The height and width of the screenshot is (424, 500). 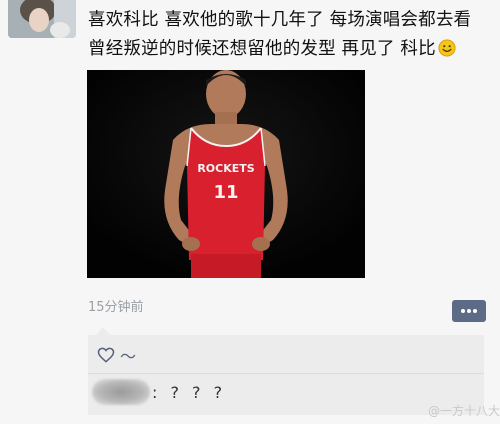 What do you see at coordinates (103, 331) in the screenshot?
I see `comment-box-arrow` at bounding box center [103, 331].